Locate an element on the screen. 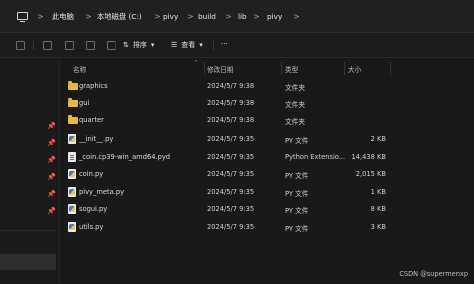 This screenshot has height=284, width=474. file-name: _coin.cp39-win_amd64.pyd is located at coordinates (125, 157).